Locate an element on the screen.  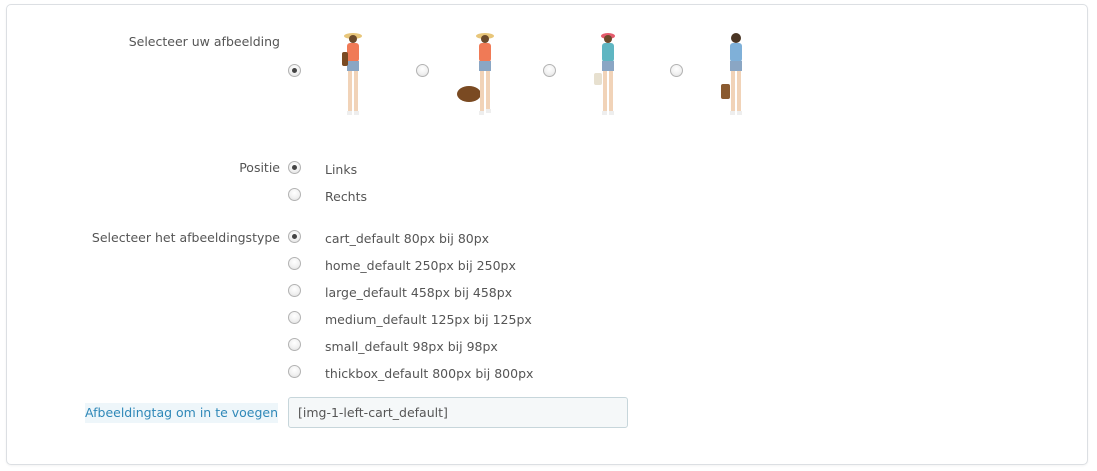
image-tag-label: Afbeeldingtag om in te voegen is located at coordinates (181, 413).